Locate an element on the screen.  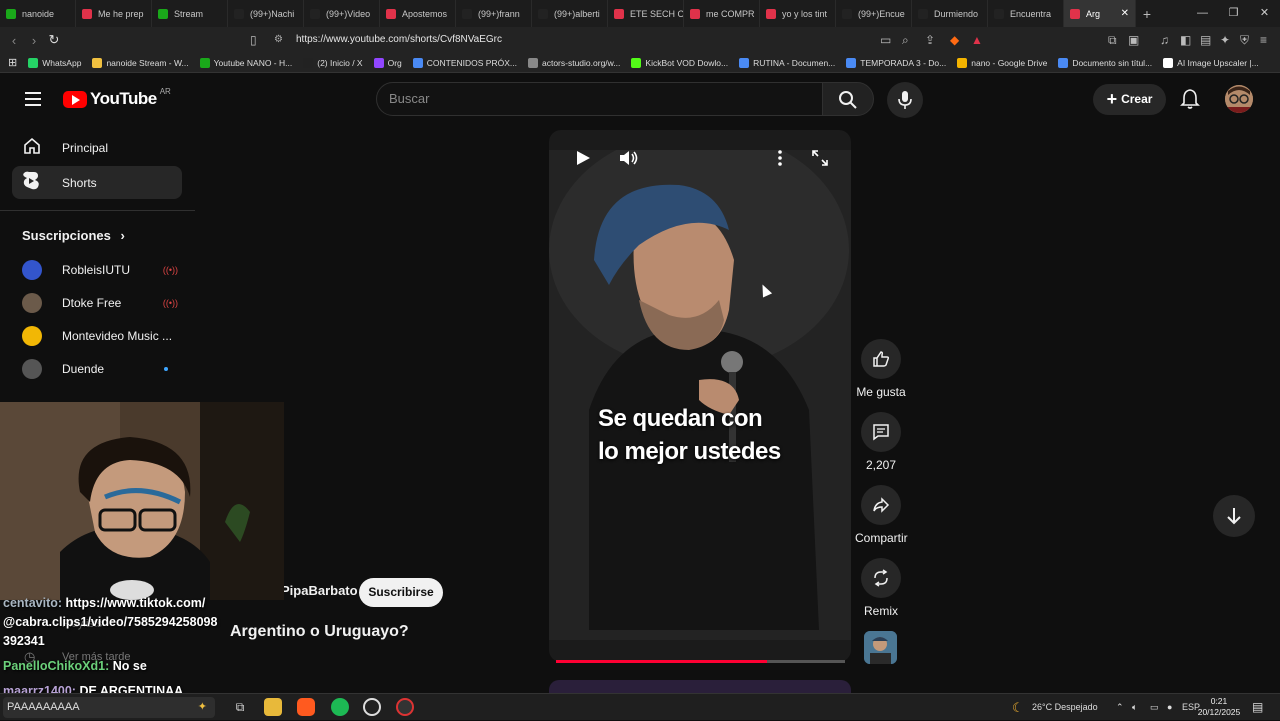
media-icon: ♫ is located at coordinates (1164, 40).